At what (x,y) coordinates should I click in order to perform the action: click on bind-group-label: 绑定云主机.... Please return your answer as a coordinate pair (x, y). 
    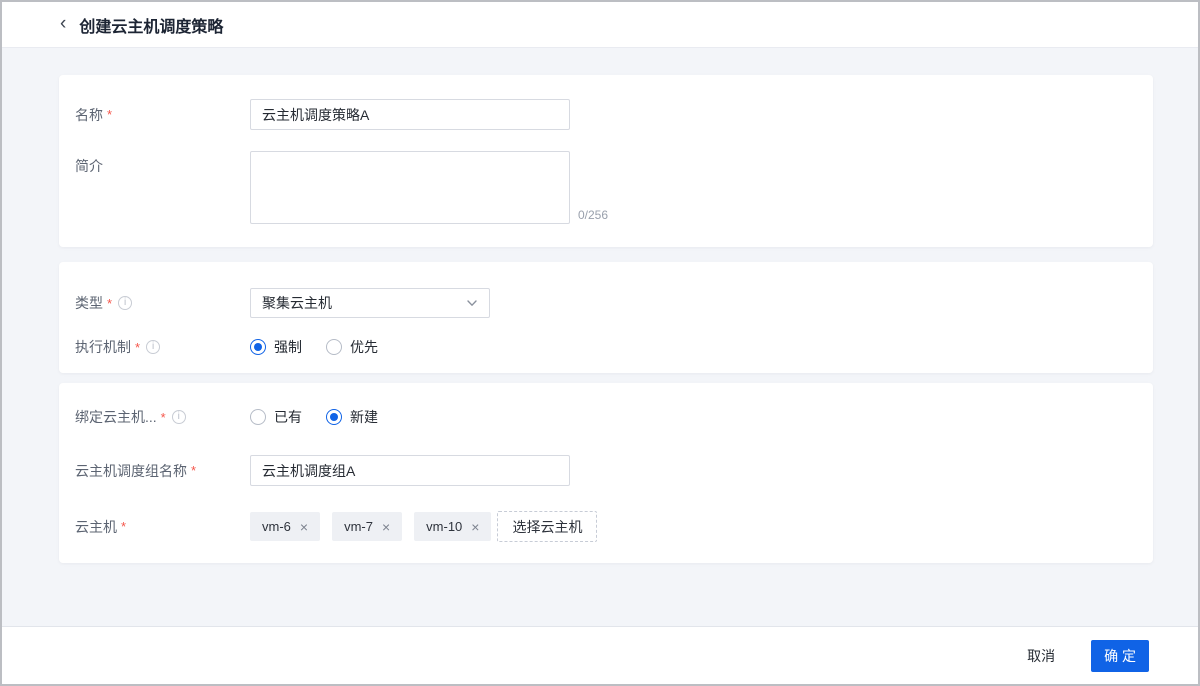
    Looking at the image, I should click on (116, 417).